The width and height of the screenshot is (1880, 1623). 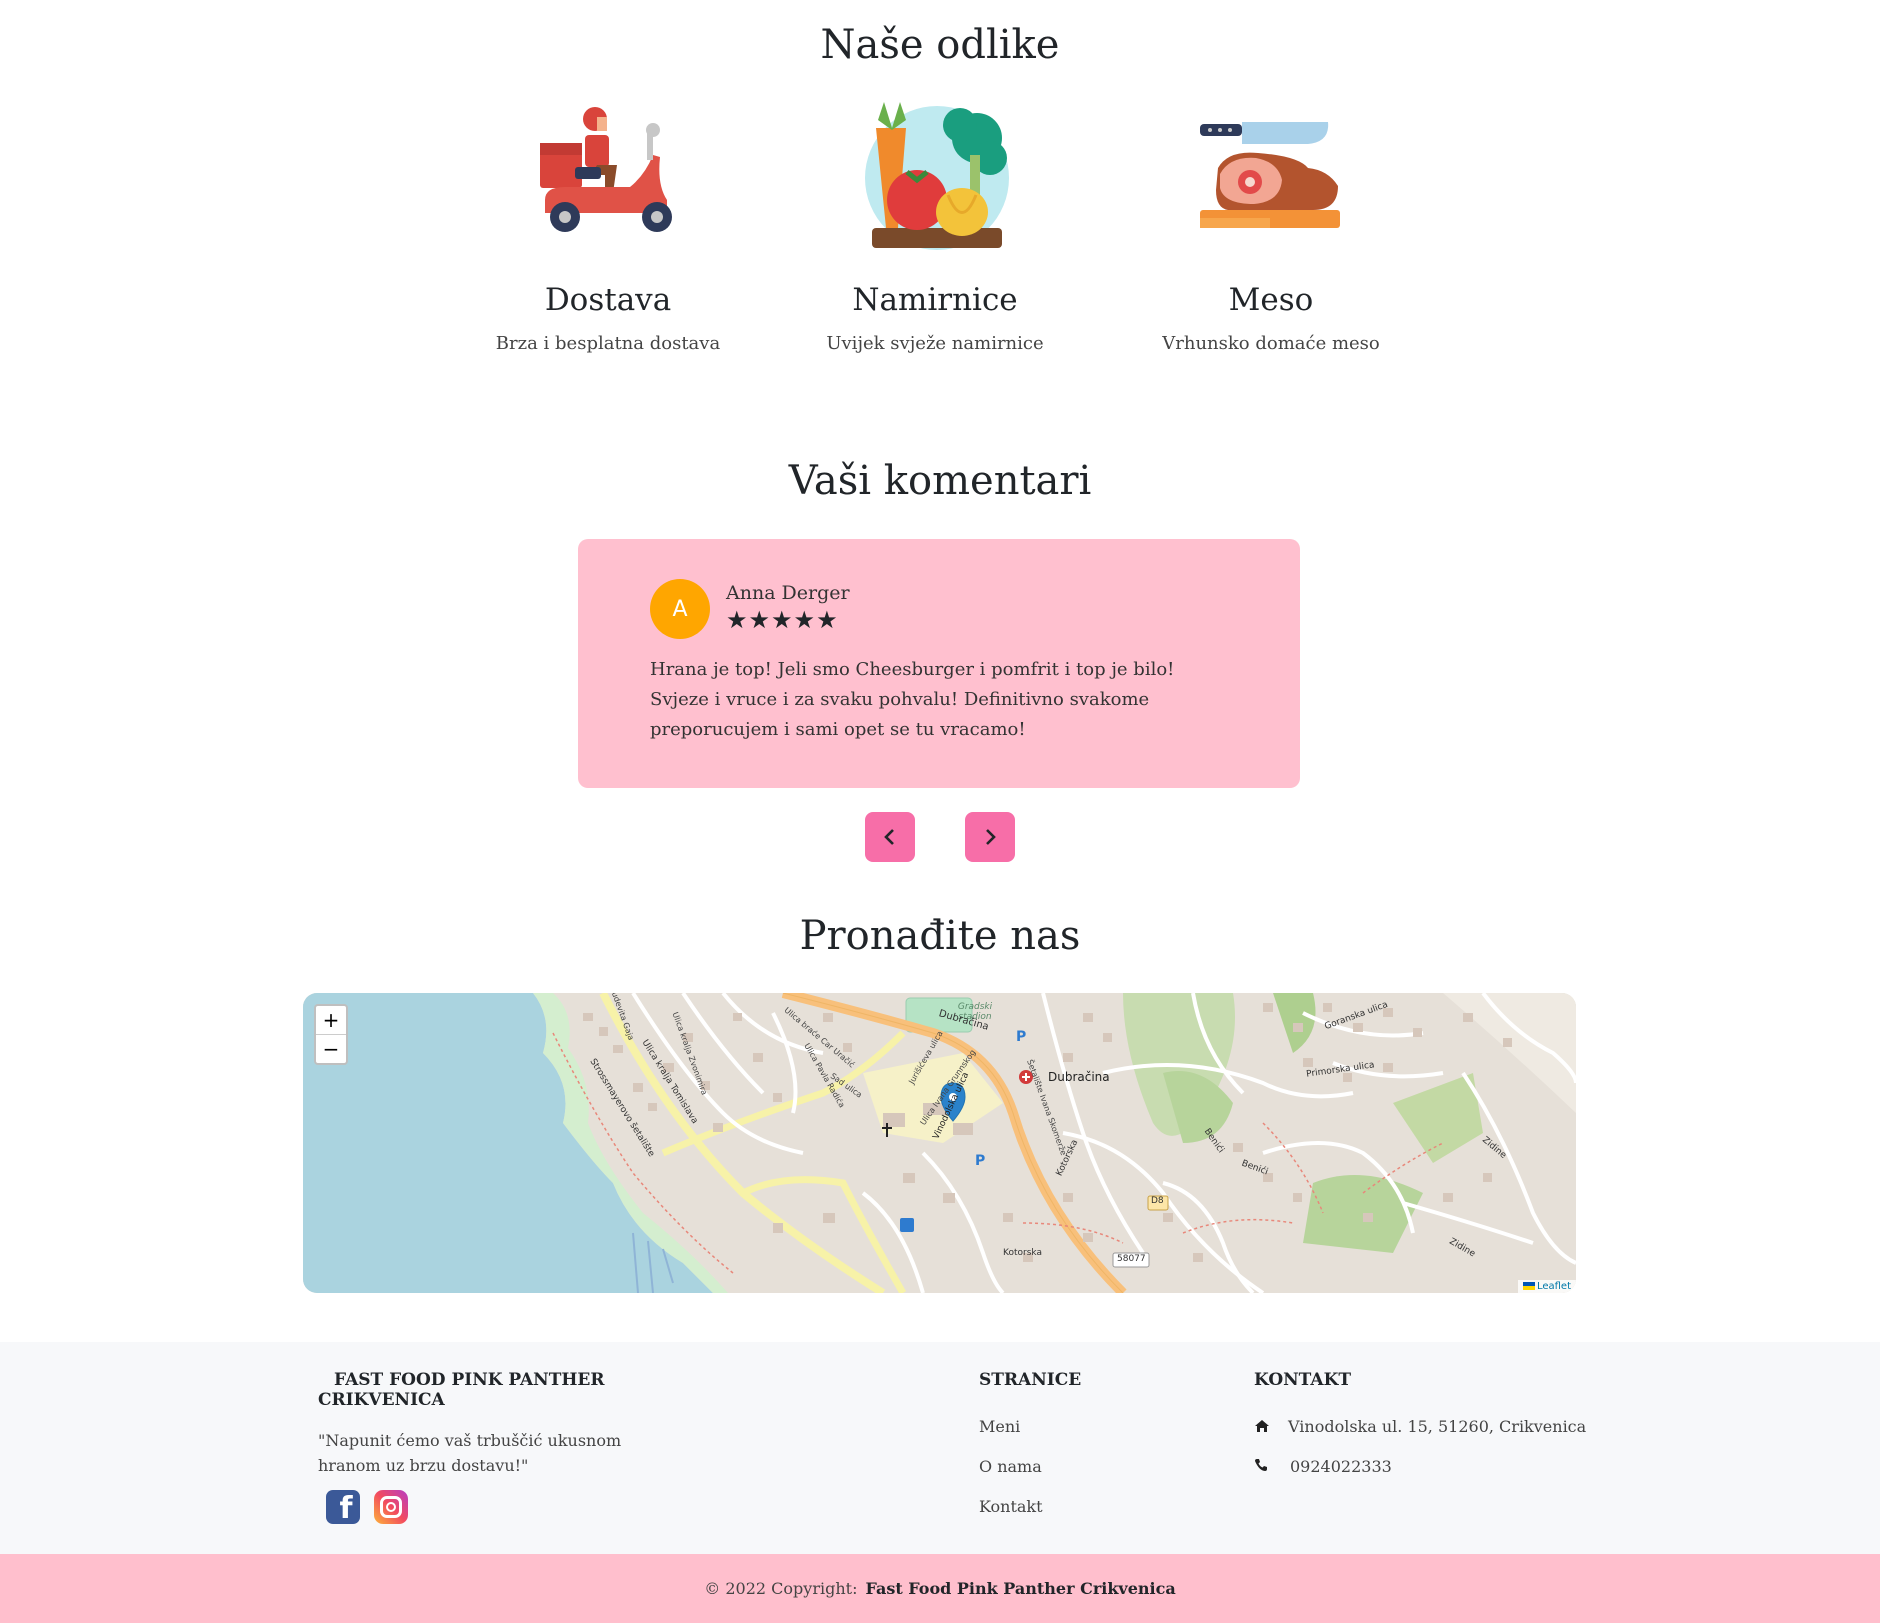 I want to click on features-heading: Naše odlike, so click(x=940, y=45).